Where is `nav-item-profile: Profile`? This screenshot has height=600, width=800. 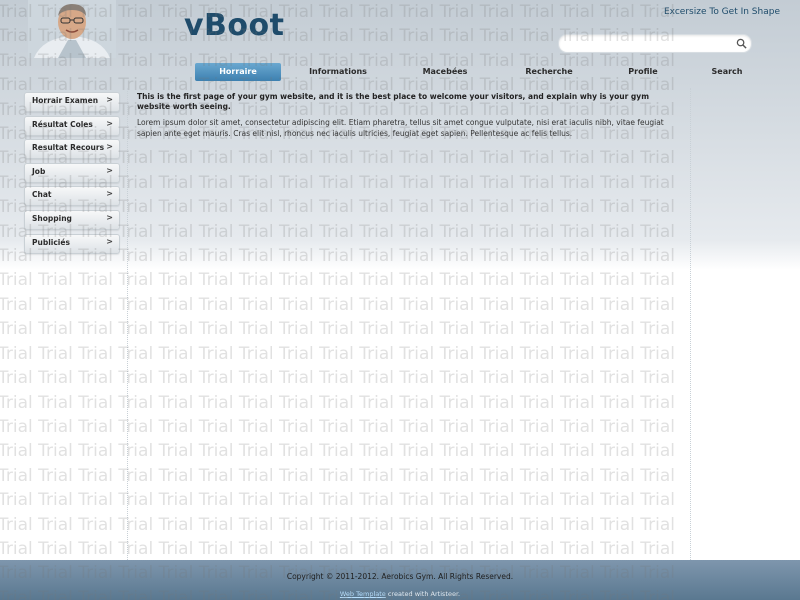
nav-item-profile: Profile is located at coordinates (643, 72).